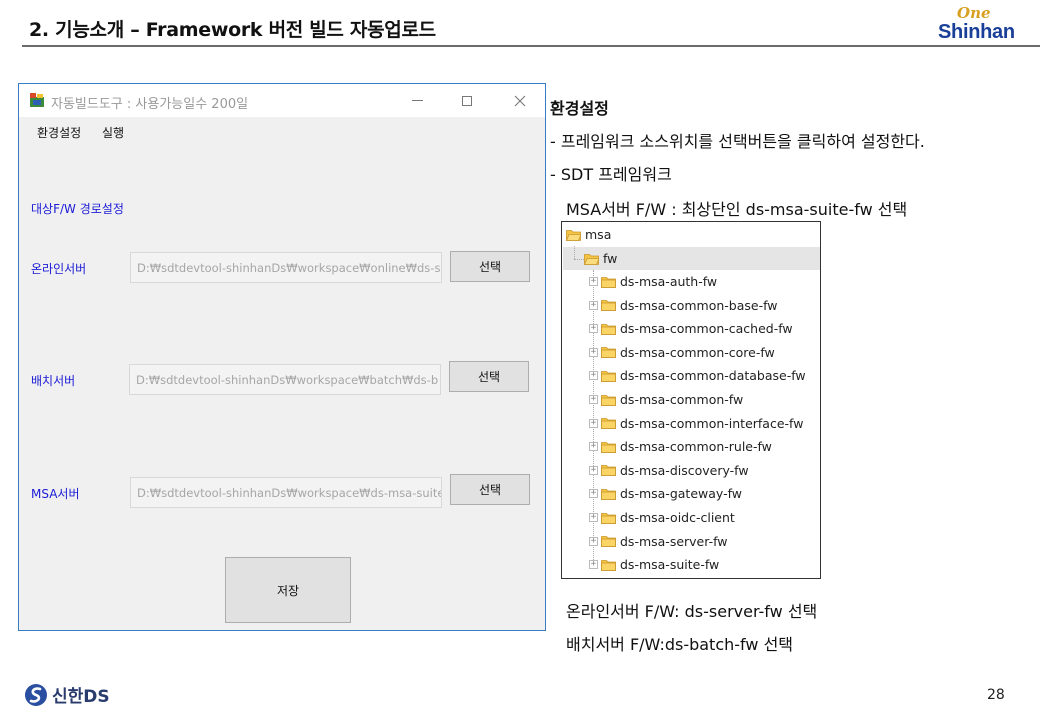  What do you see at coordinates (55, 494) in the screenshot?
I see `label-msa-server: MSA서버` at bounding box center [55, 494].